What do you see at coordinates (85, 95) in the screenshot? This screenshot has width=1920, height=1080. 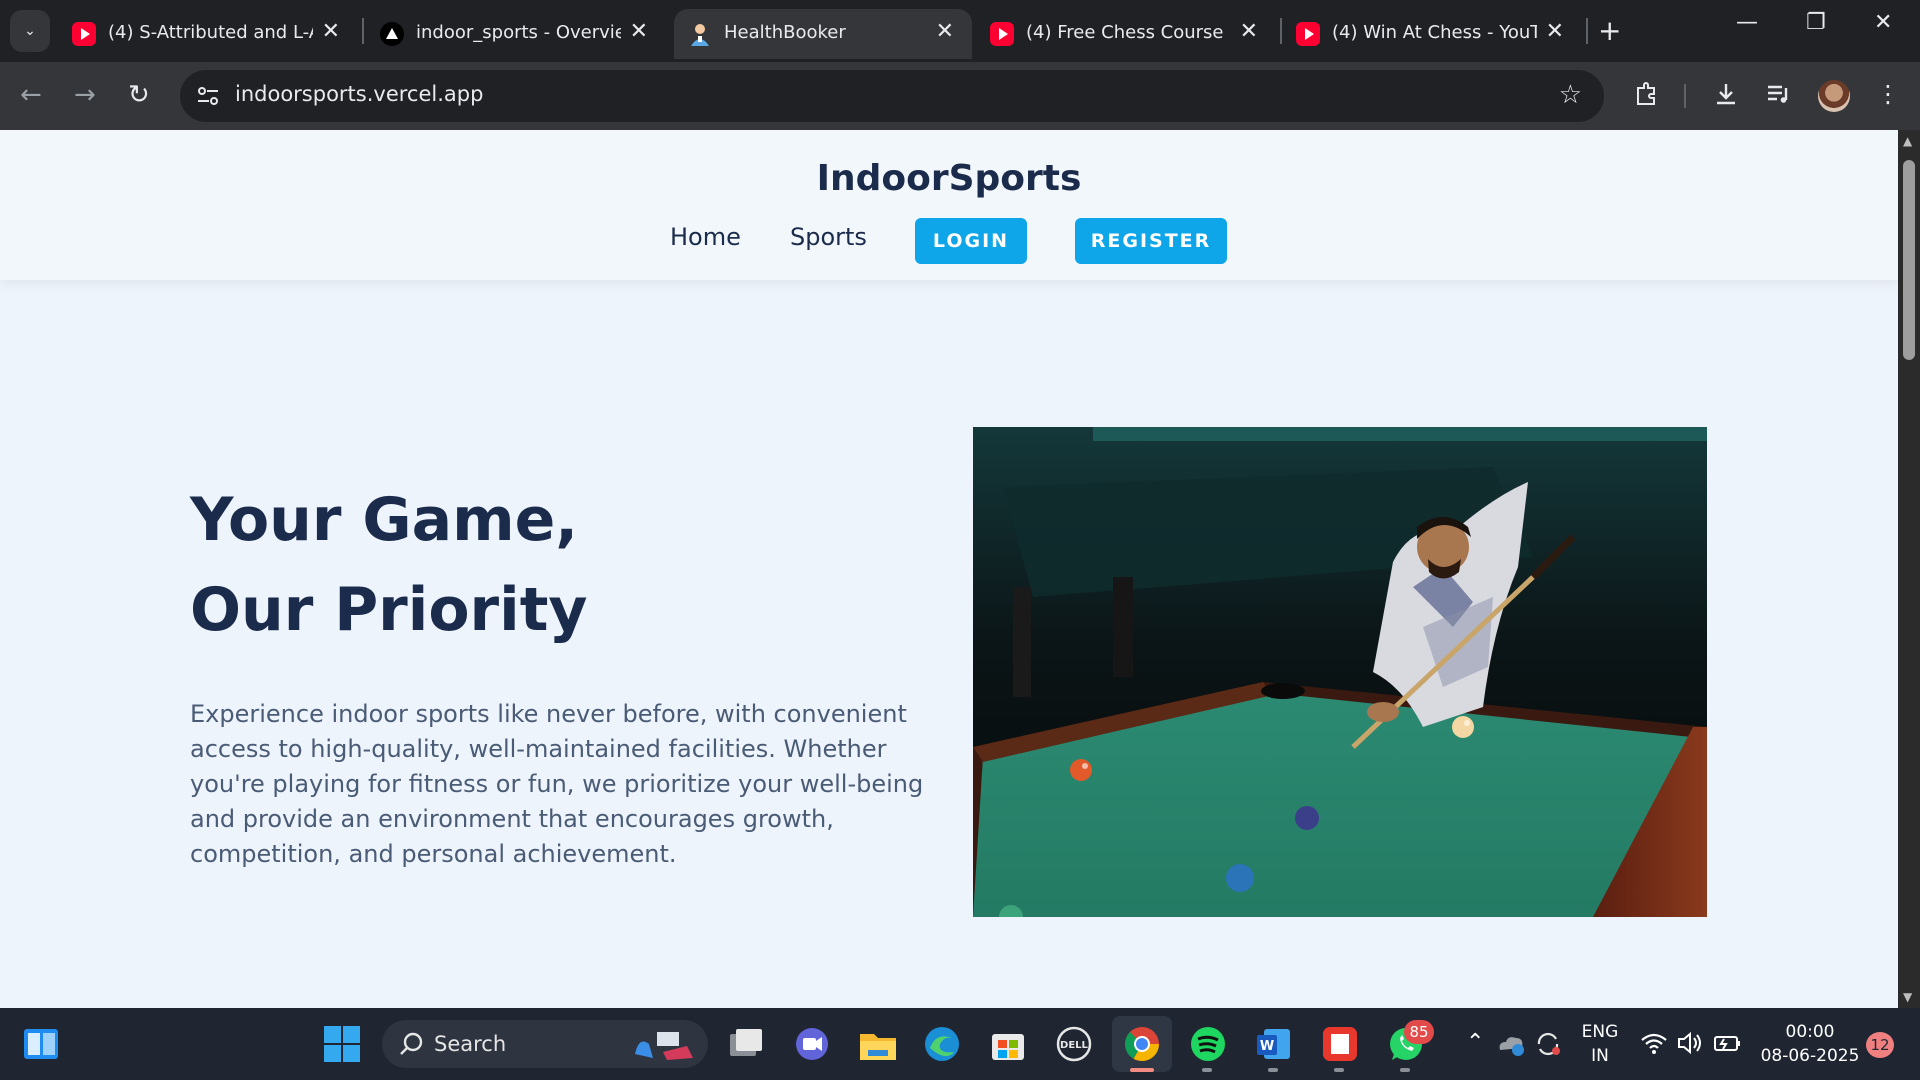 I see `forward-icon: →` at bounding box center [85, 95].